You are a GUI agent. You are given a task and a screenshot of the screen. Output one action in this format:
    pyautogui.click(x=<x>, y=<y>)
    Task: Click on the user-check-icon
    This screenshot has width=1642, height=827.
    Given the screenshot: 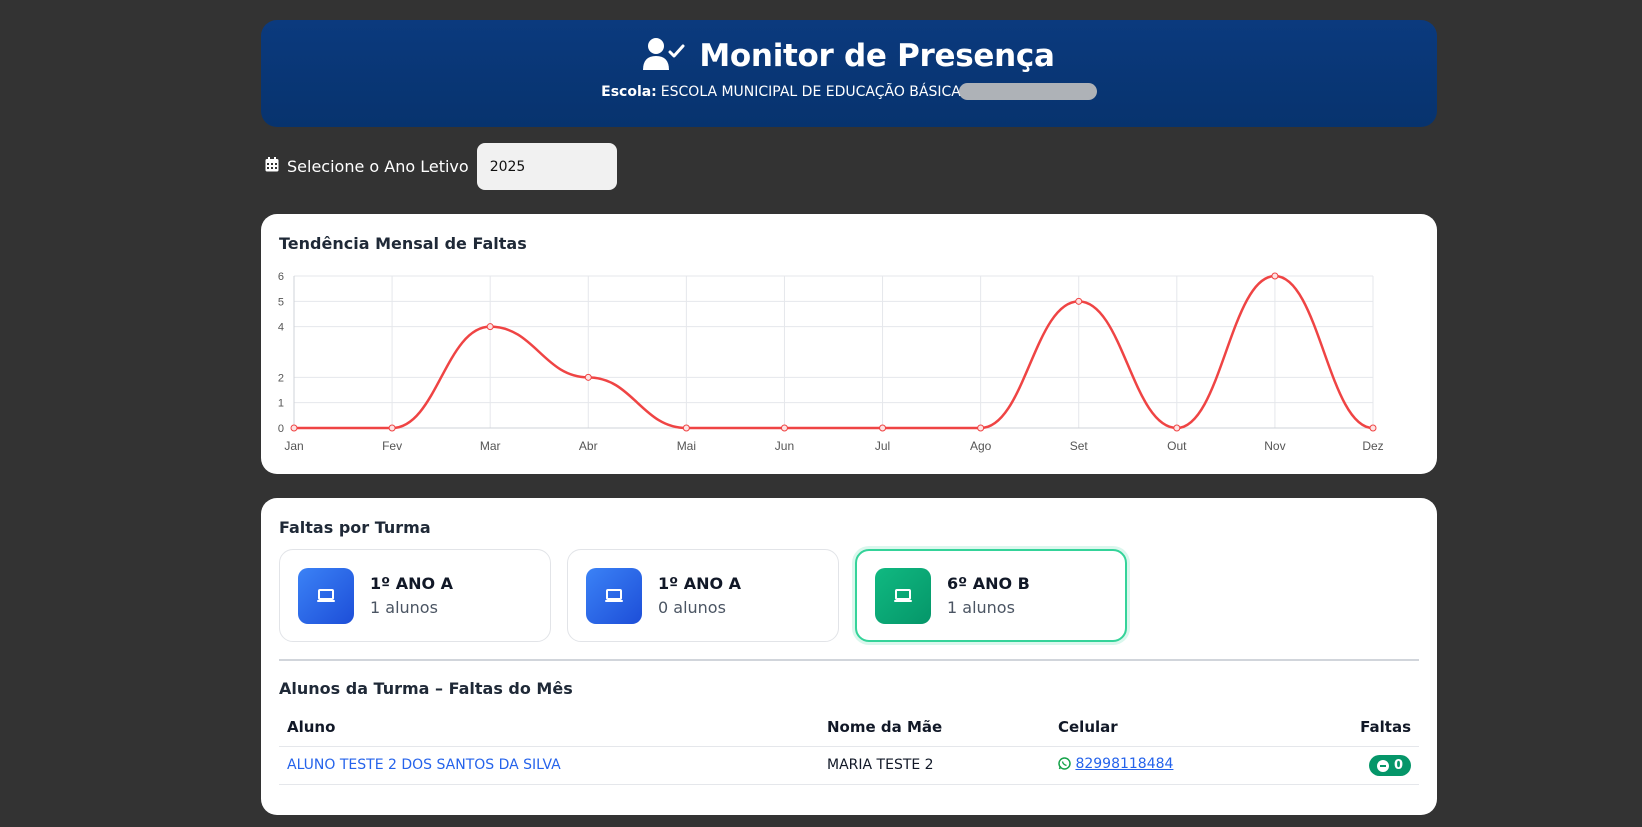 What is the action you would take?
    pyautogui.click(x=664, y=56)
    